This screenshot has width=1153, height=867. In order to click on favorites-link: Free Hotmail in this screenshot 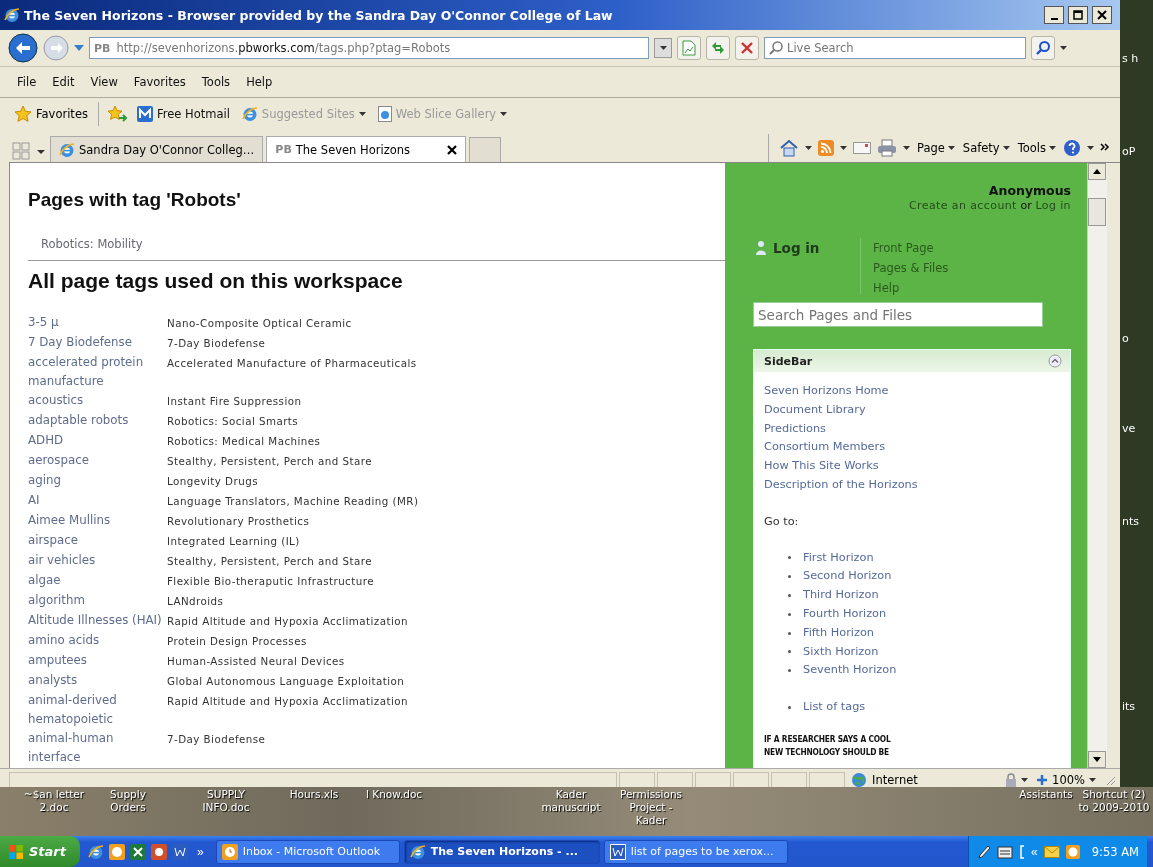, I will do `click(183, 114)`.